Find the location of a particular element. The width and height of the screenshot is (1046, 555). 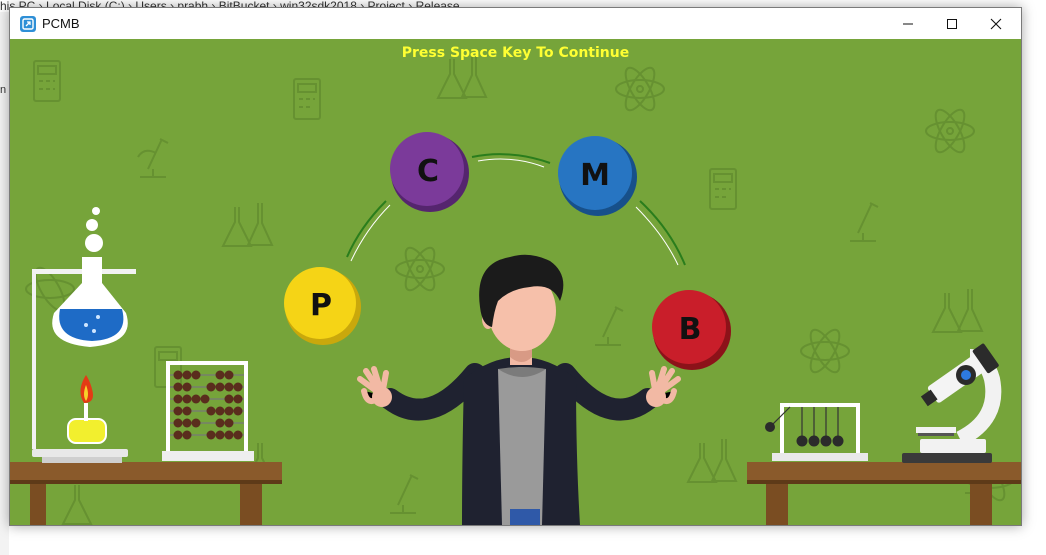

minimize-icon is located at coordinates (908, 23).